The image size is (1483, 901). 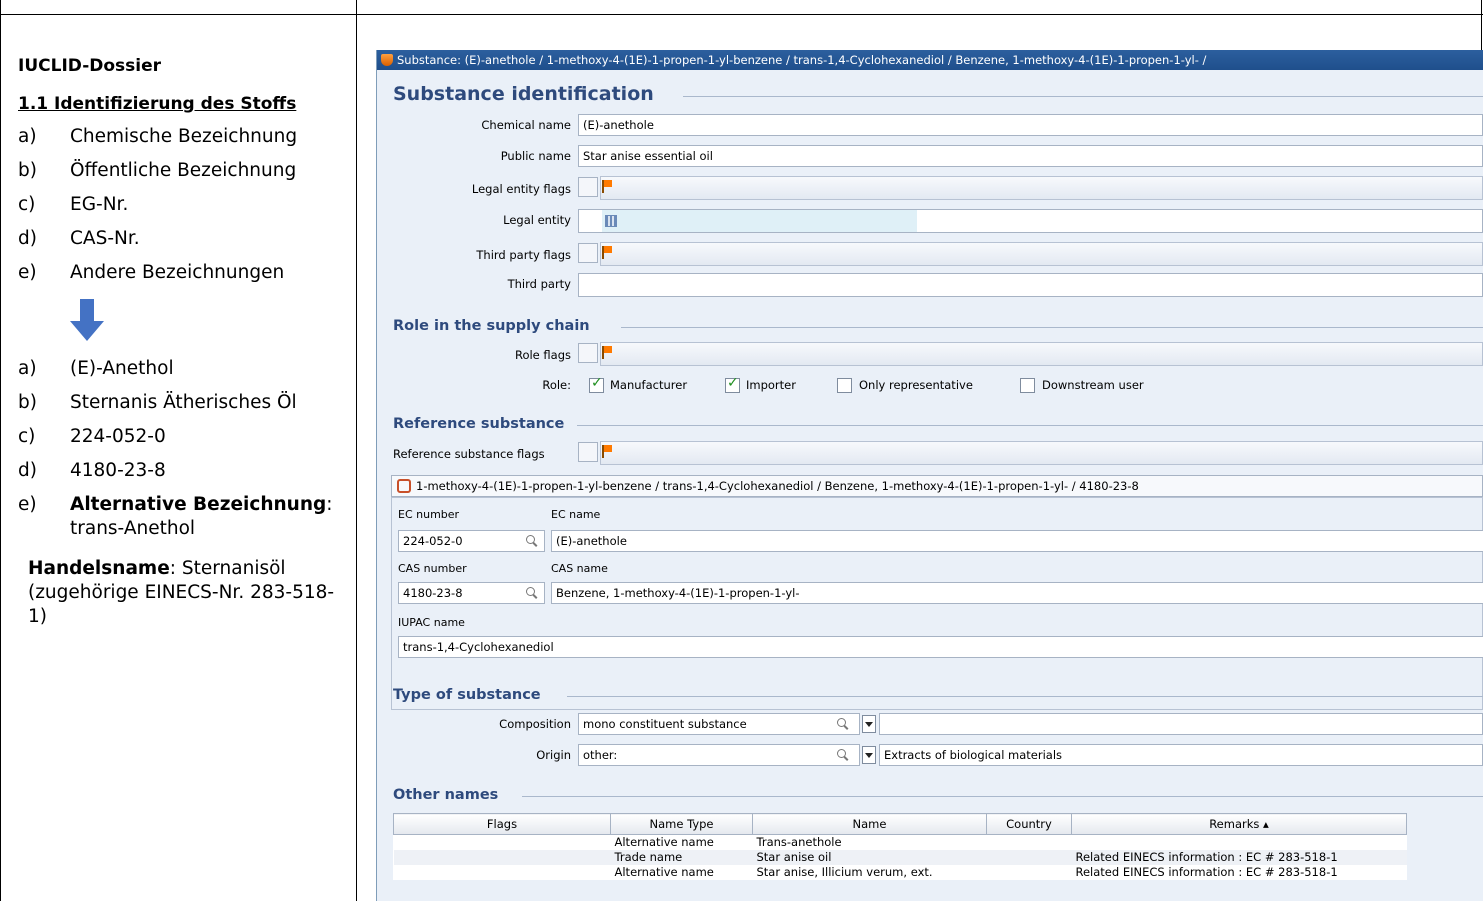 What do you see at coordinates (579, 568) in the screenshot?
I see `cas-name-label: CAS name` at bounding box center [579, 568].